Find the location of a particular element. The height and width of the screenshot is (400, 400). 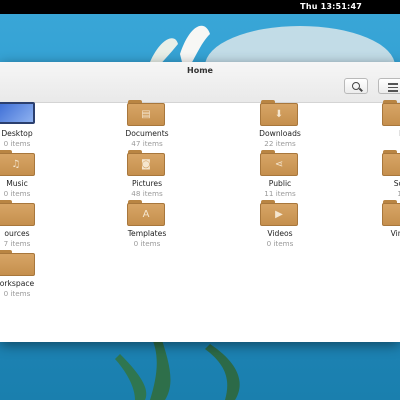

item-count: 48 items is located at coordinates (147, 193).